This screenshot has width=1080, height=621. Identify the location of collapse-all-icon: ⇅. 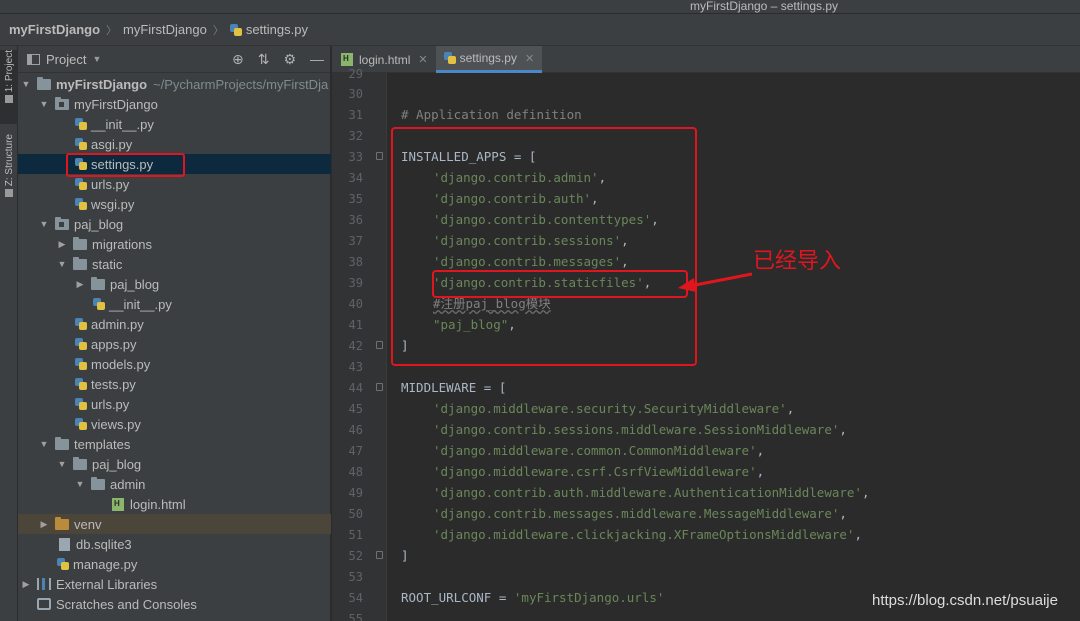
(264, 59).